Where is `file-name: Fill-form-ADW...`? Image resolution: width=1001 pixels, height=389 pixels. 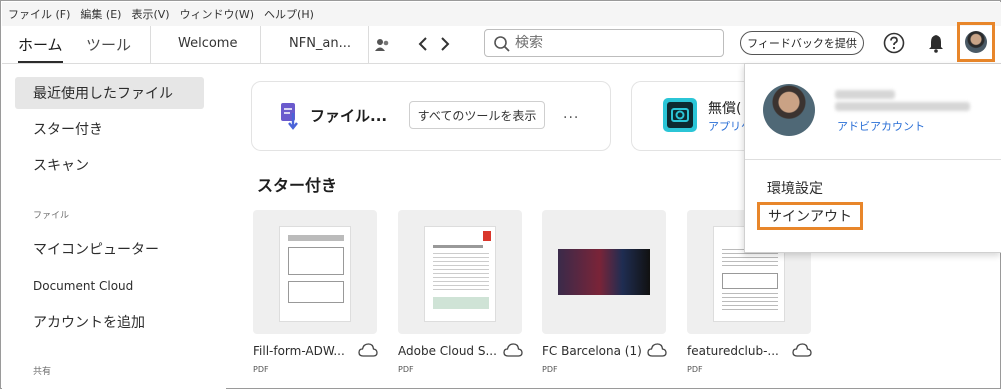 file-name: Fill-form-ADW... is located at coordinates (306, 351).